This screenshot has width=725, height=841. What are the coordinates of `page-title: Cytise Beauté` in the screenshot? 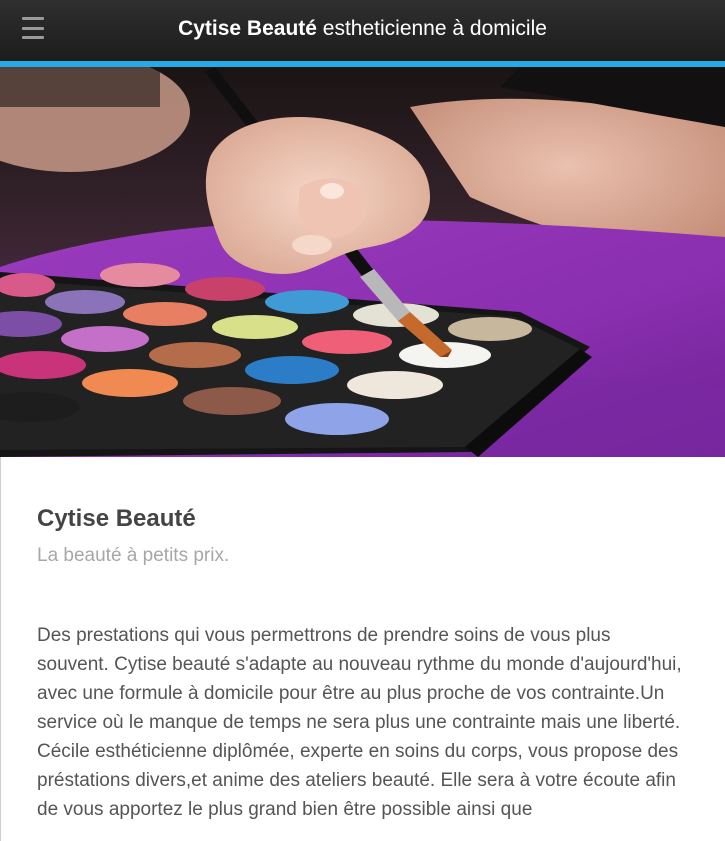 It's located at (116, 518).